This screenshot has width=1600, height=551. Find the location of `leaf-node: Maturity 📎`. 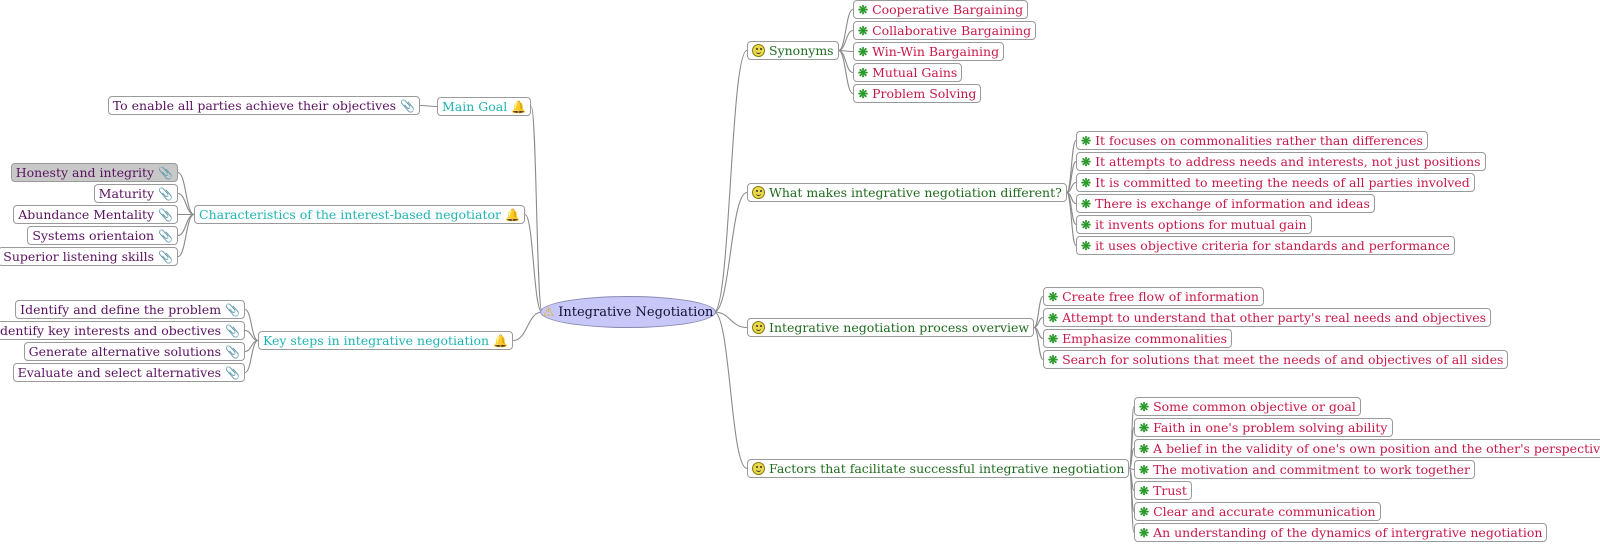

leaf-node: Maturity 📎 is located at coordinates (135, 193).